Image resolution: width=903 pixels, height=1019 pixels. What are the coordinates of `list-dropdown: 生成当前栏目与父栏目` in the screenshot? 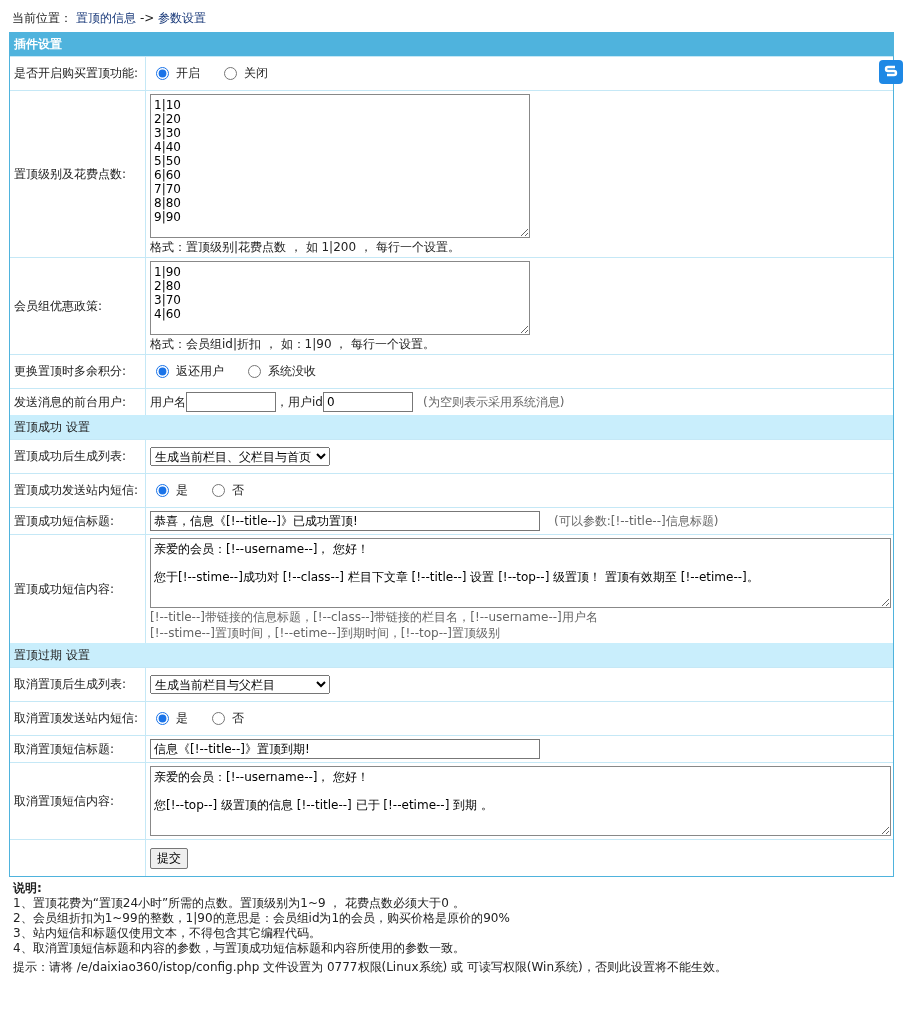 It's located at (240, 684).